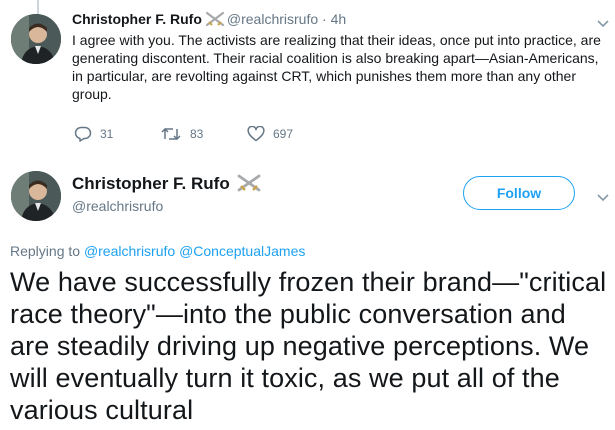 This screenshot has height=430, width=615. What do you see at coordinates (83, 134) in the screenshot?
I see `reply-icon` at bounding box center [83, 134].